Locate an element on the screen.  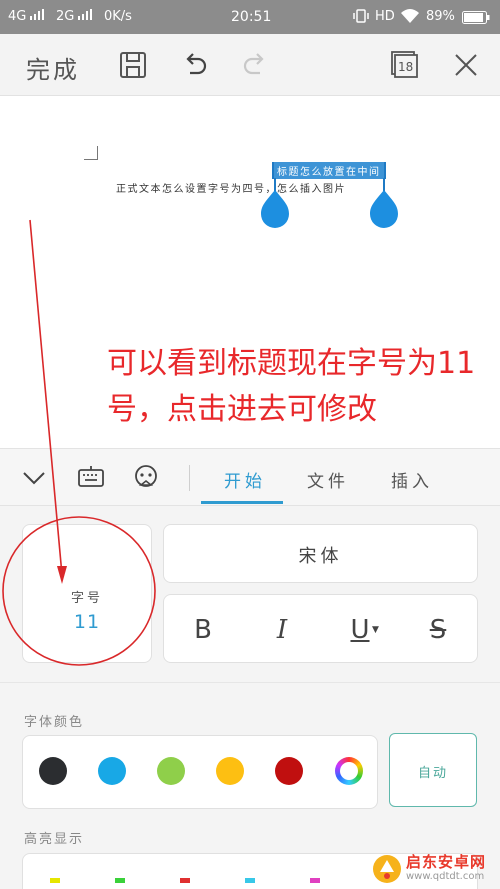
sim1-label: 4G is located at coordinates (17, 16).